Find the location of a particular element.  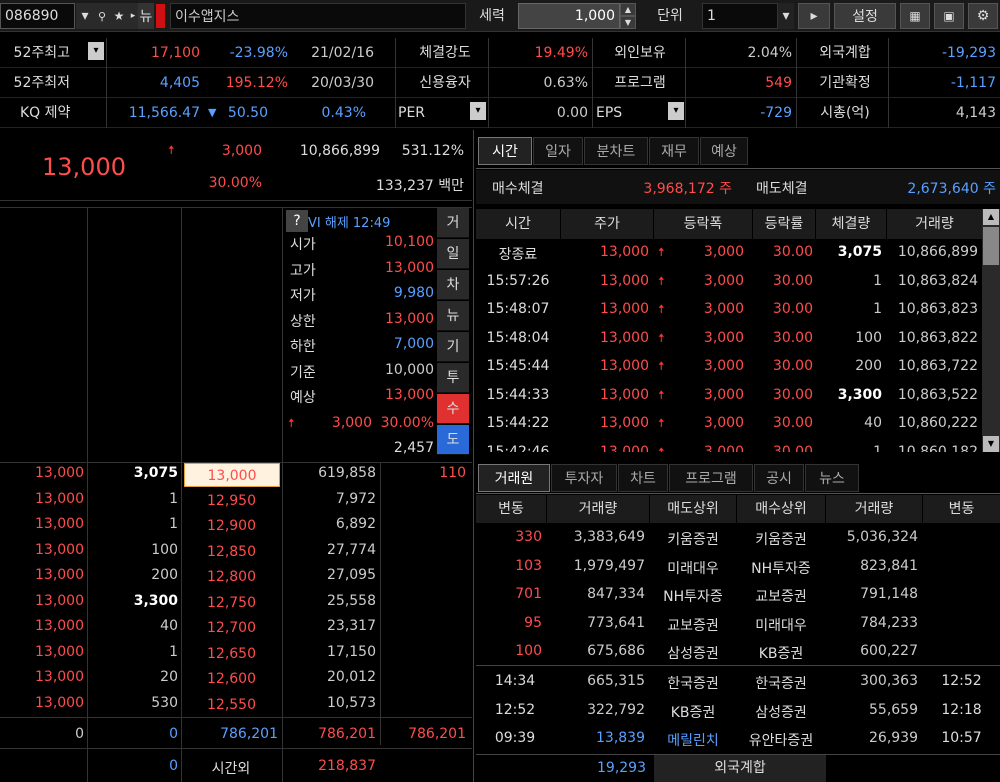

tick-qty: 3,075 is located at coordinates (859, 252).